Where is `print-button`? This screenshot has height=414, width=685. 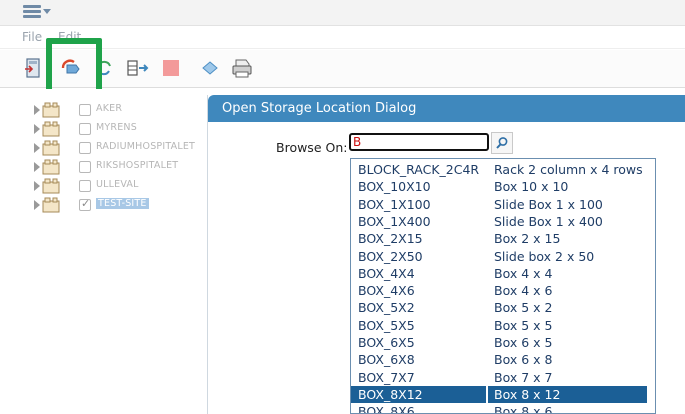 print-button is located at coordinates (242, 68).